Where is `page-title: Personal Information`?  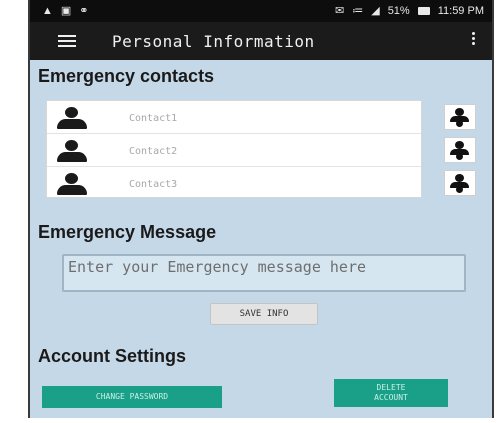 page-title: Personal Information is located at coordinates (213, 41).